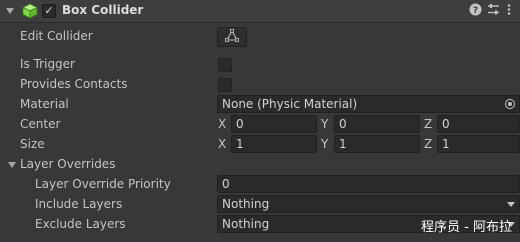 Image resolution: width=520 pixels, height=242 pixels. Describe the element at coordinates (67, 164) in the screenshot. I see `layer-overrides-label: Layer Overrides` at that location.